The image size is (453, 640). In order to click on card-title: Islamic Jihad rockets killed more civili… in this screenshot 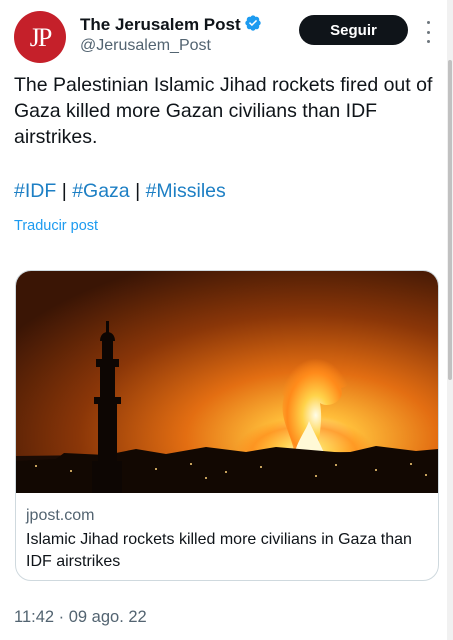, I will do `click(226, 551)`.